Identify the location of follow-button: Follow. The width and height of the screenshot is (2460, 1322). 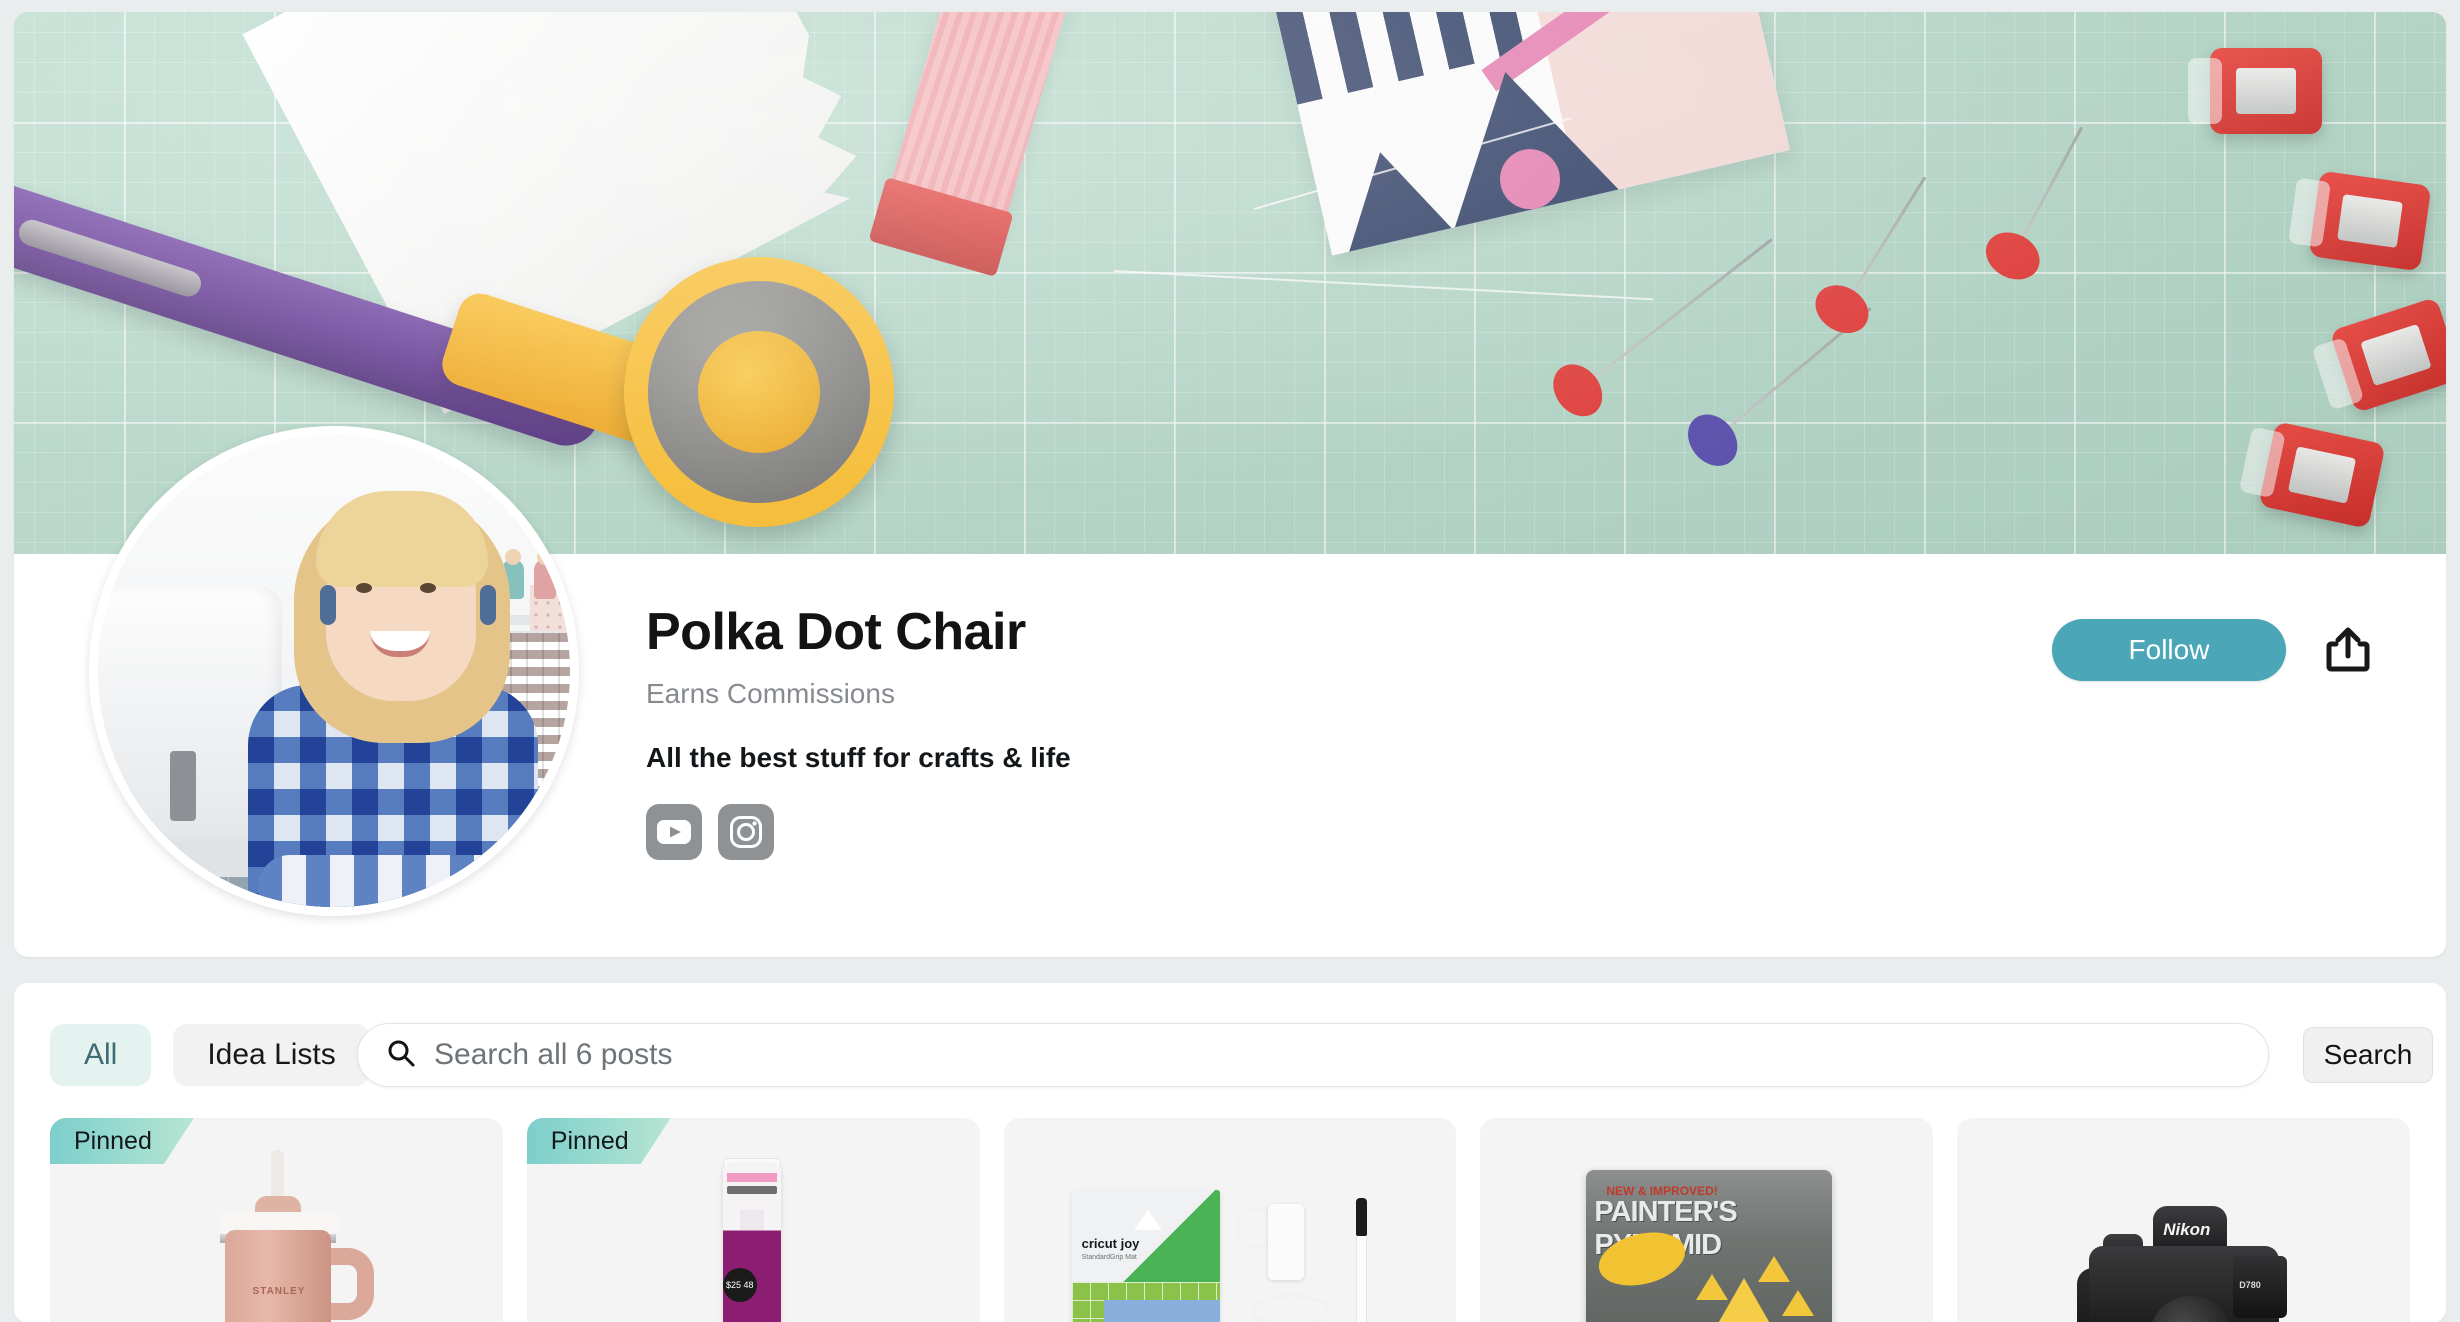
(2169, 650).